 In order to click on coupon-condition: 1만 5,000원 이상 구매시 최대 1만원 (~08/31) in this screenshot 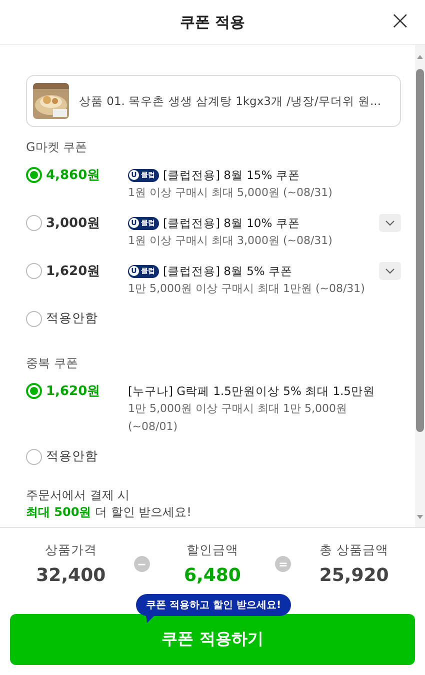, I will do `click(247, 289)`.